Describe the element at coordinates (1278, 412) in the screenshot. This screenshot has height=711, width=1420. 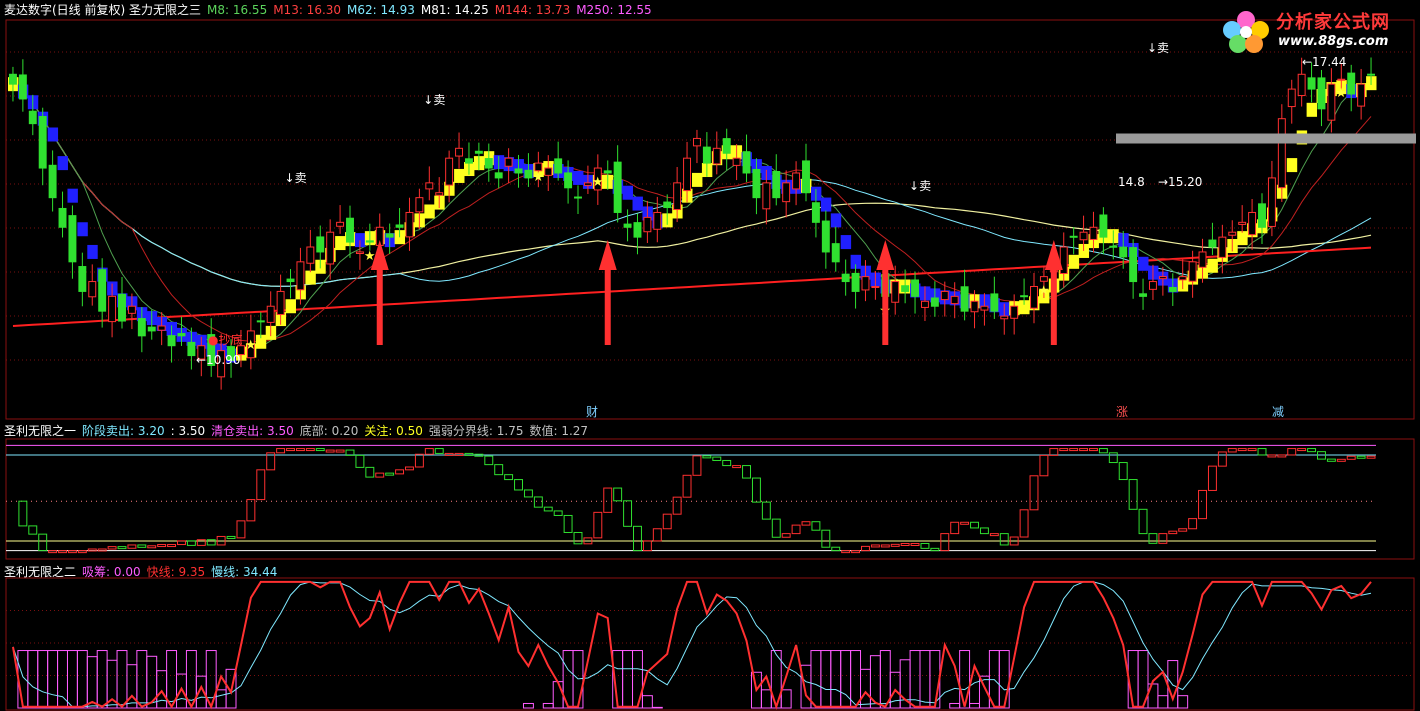
I see `event-marker-jian: 减` at that location.